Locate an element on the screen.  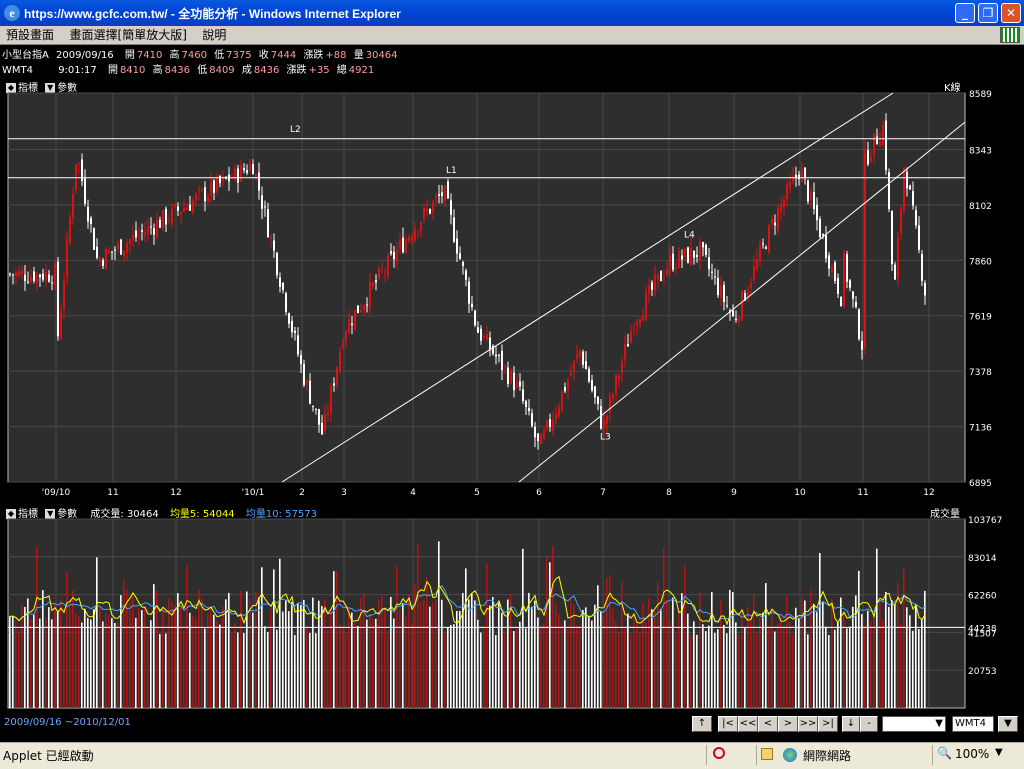
nav-last-button: >| is located at coordinates (828, 724).